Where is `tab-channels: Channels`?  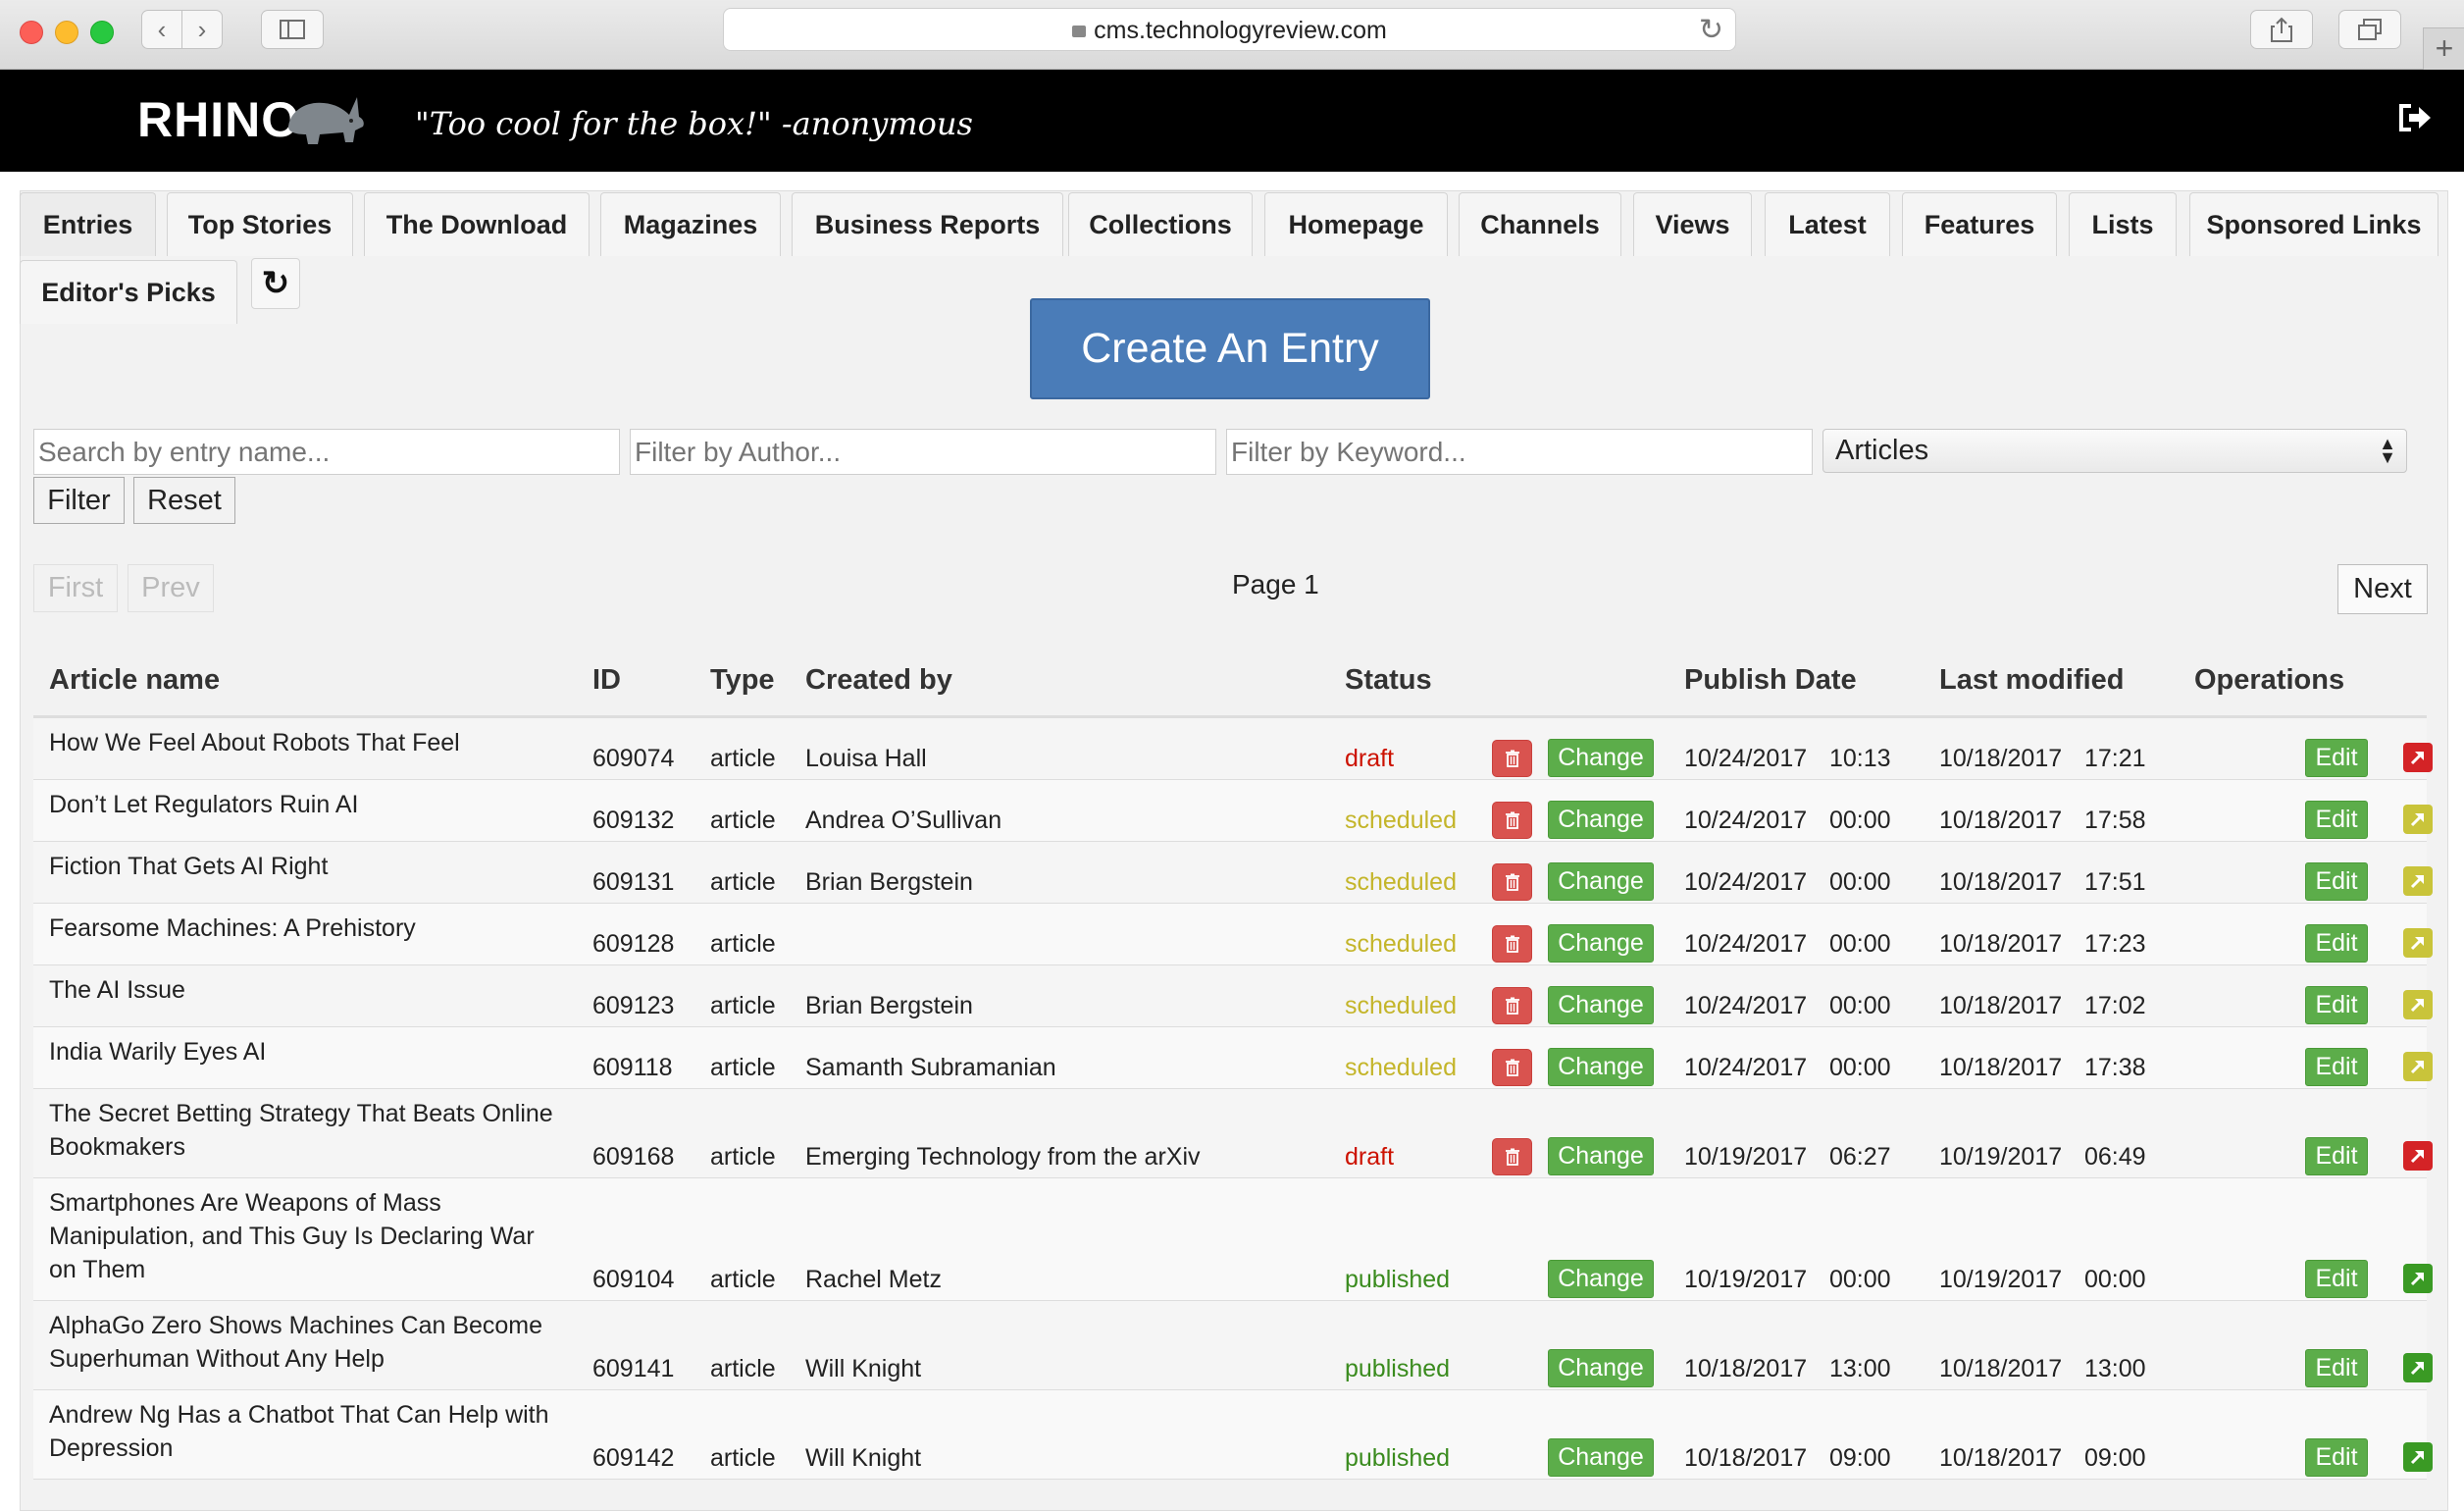 tab-channels: Channels is located at coordinates (1540, 224).